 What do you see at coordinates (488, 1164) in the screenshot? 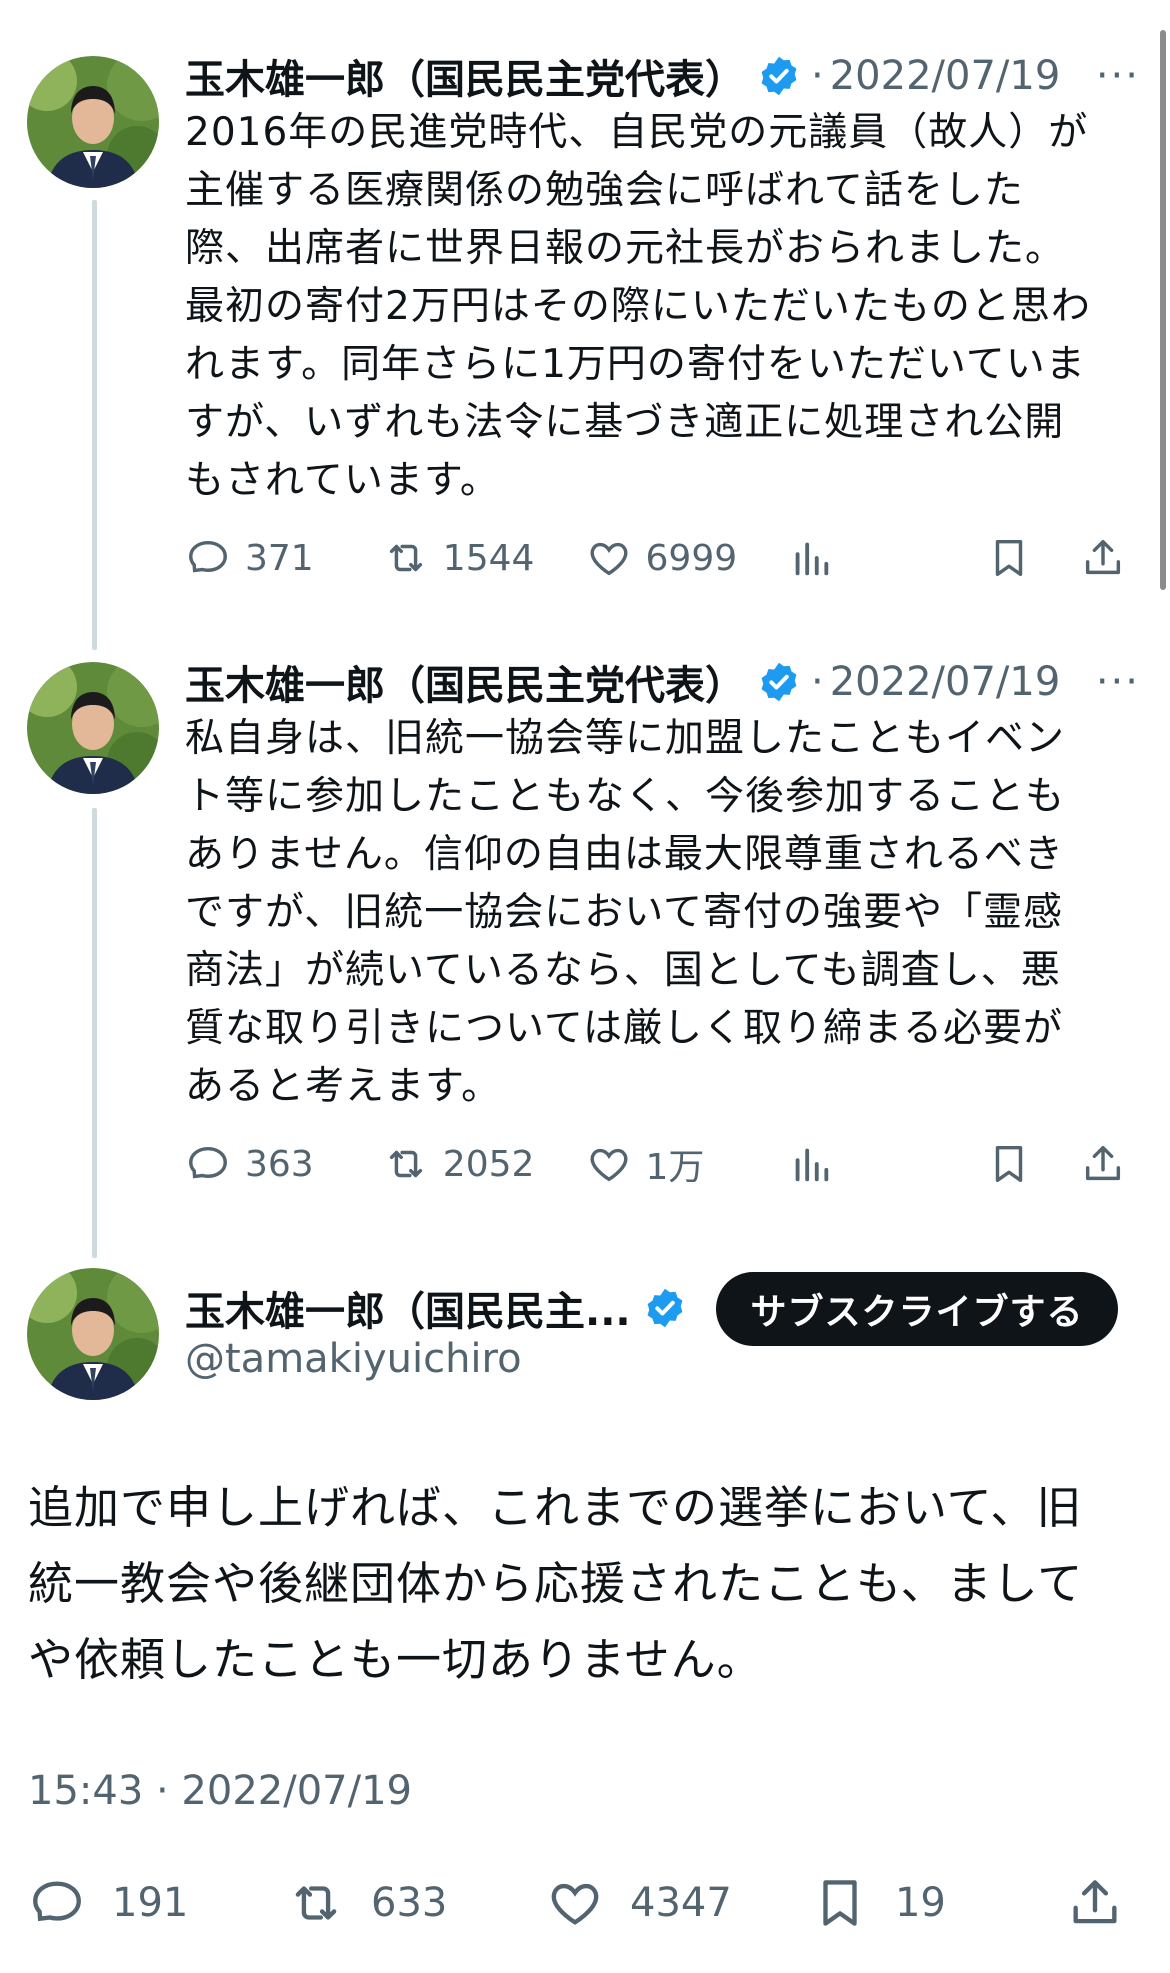
I see `retweet-count: 2052` at bounding box center [488, 1164].